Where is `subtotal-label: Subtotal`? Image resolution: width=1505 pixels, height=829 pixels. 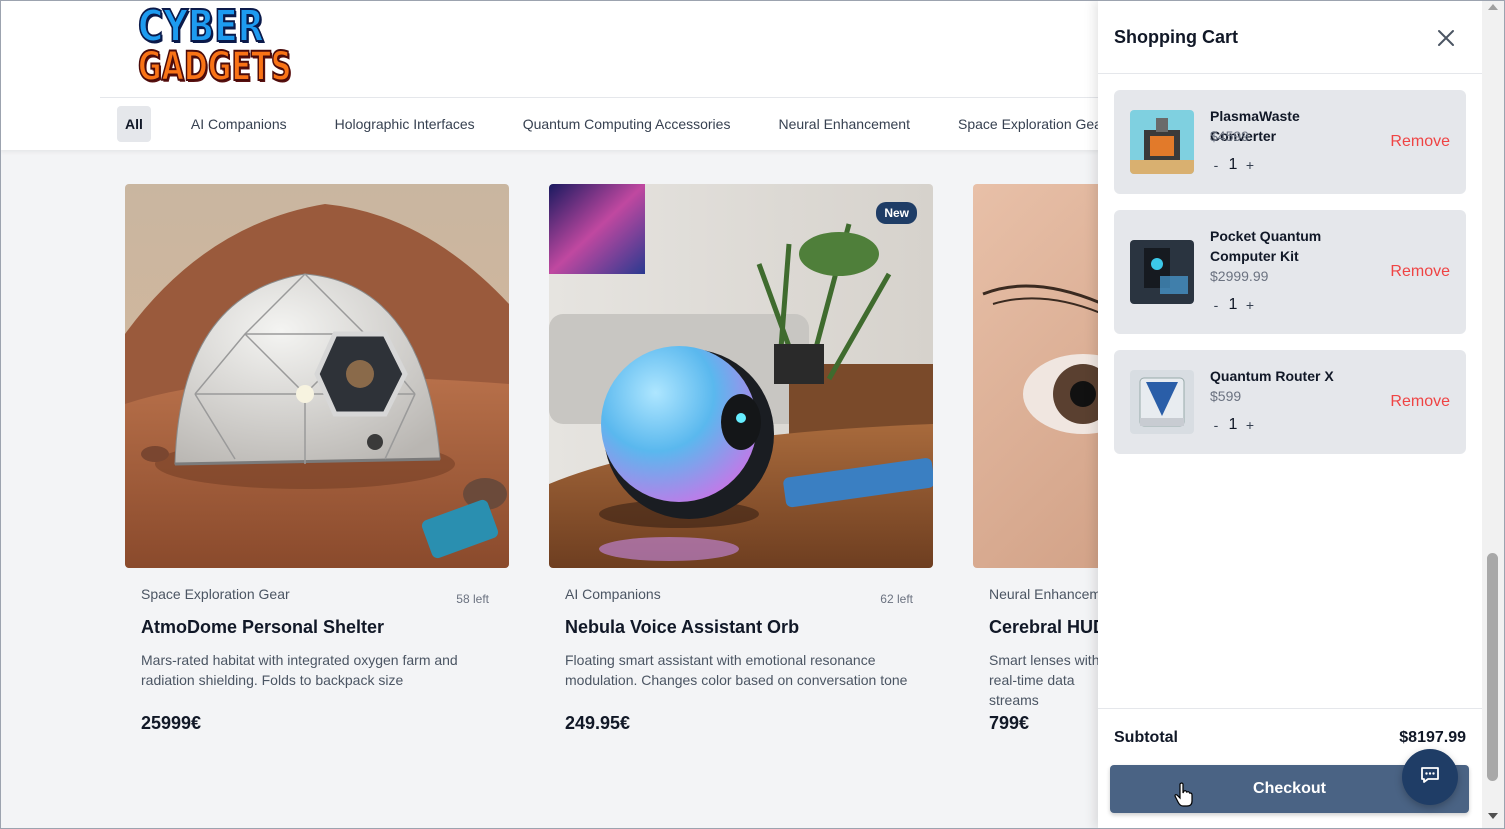
subtotal-label: Subtotal is located at coordinates (1146, 737).